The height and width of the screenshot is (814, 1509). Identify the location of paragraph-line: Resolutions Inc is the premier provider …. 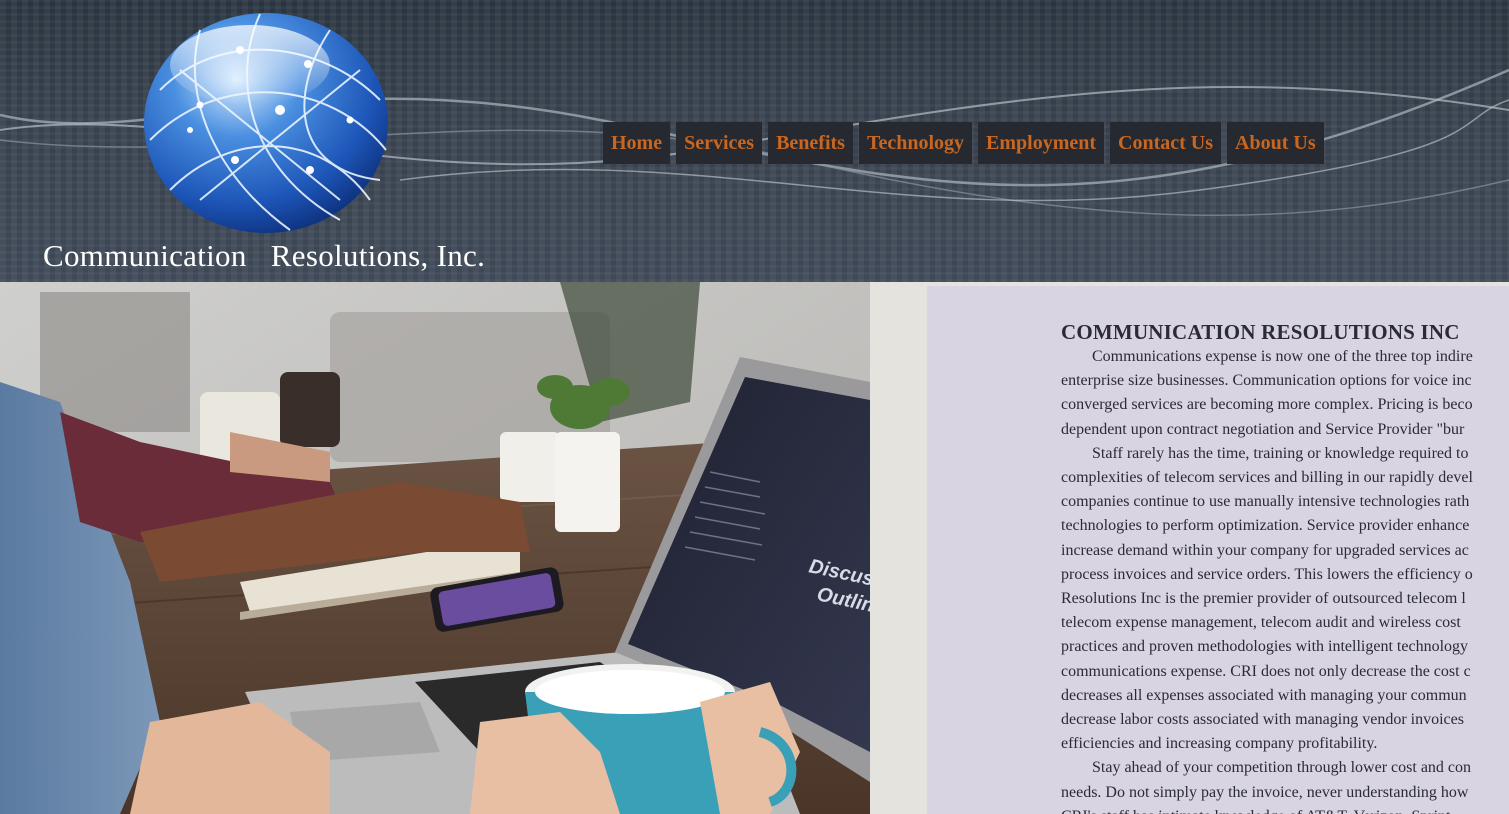
(1263, 599).